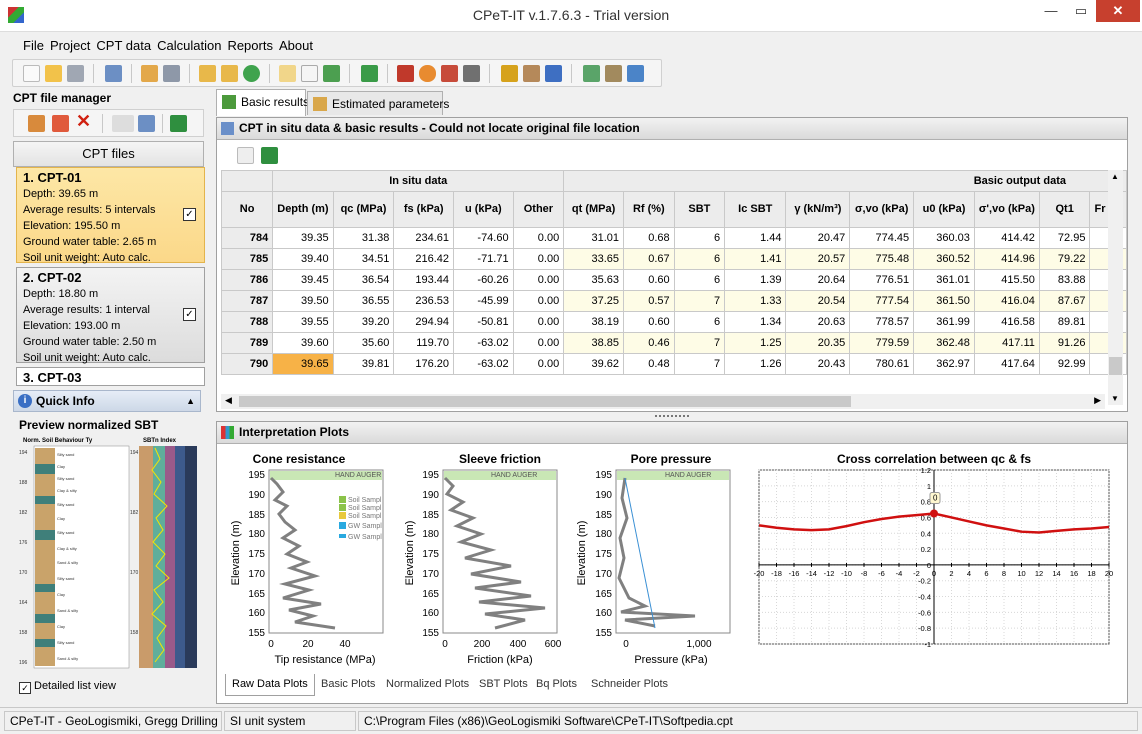 This screenshot has height=734, width=1142. Describe the element at coordinates (70, 43) in the screenshot. I see `menu-project: Project` at that location.